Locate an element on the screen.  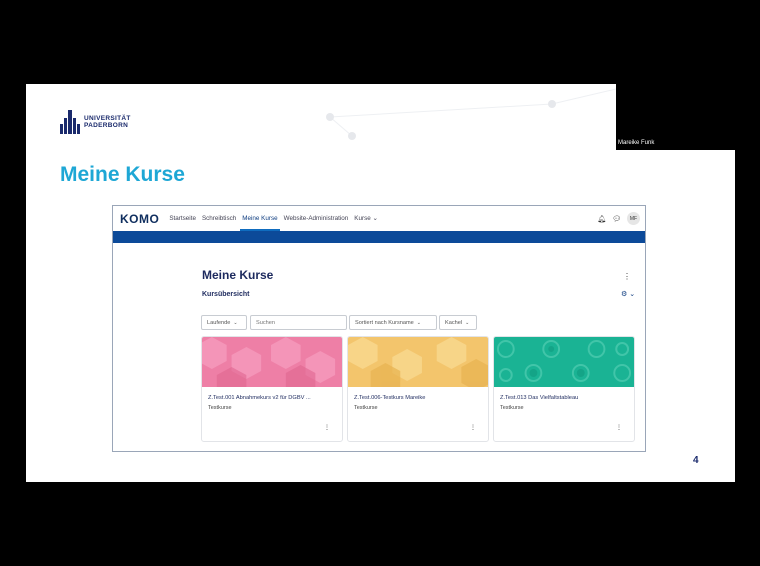
university-name-line1: UNIVERSITÄT is located at coordinates (107, 118).